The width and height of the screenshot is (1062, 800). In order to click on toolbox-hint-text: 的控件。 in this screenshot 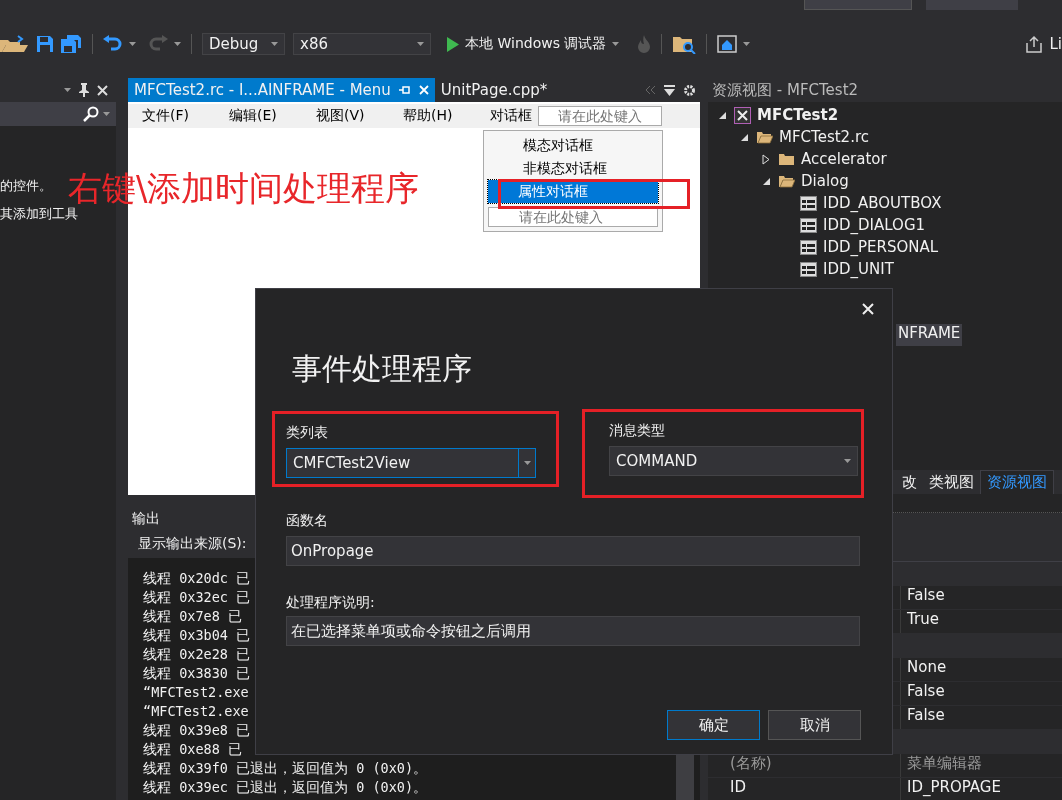, I will do `click(26, 186)`.